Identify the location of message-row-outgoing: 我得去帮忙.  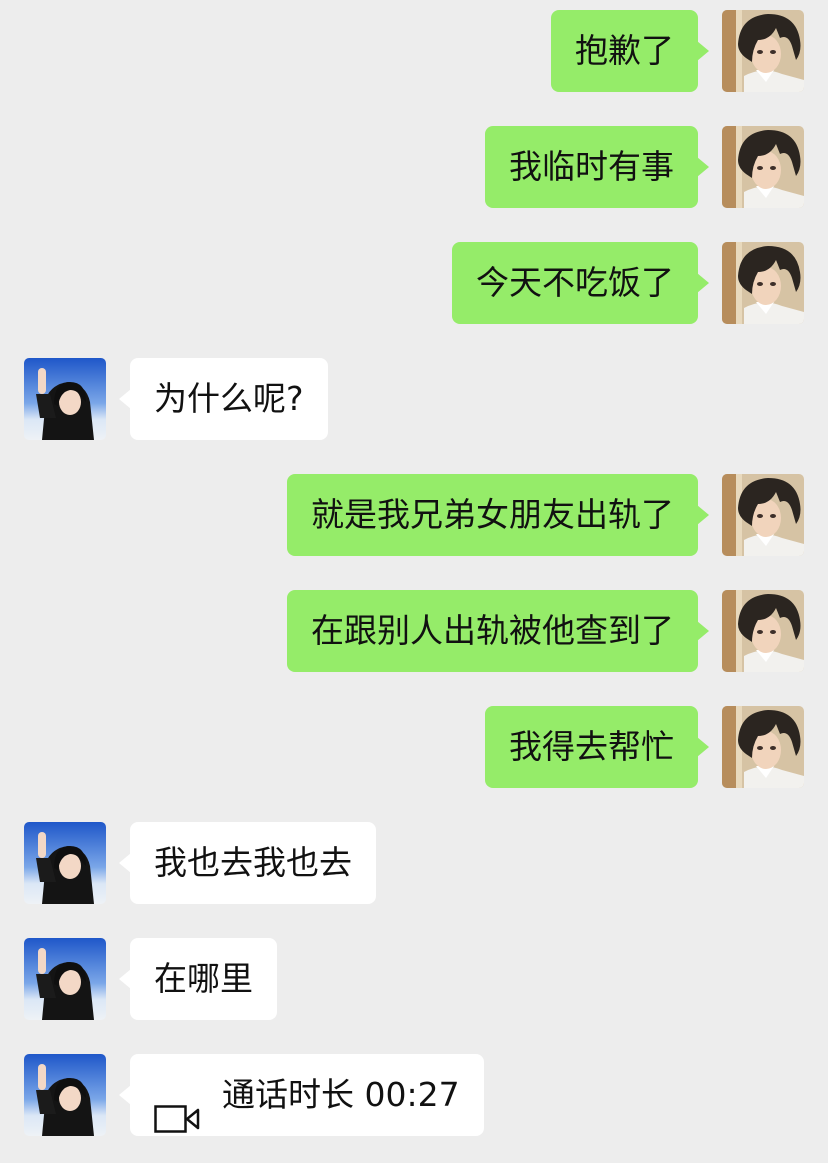
(414, 747).